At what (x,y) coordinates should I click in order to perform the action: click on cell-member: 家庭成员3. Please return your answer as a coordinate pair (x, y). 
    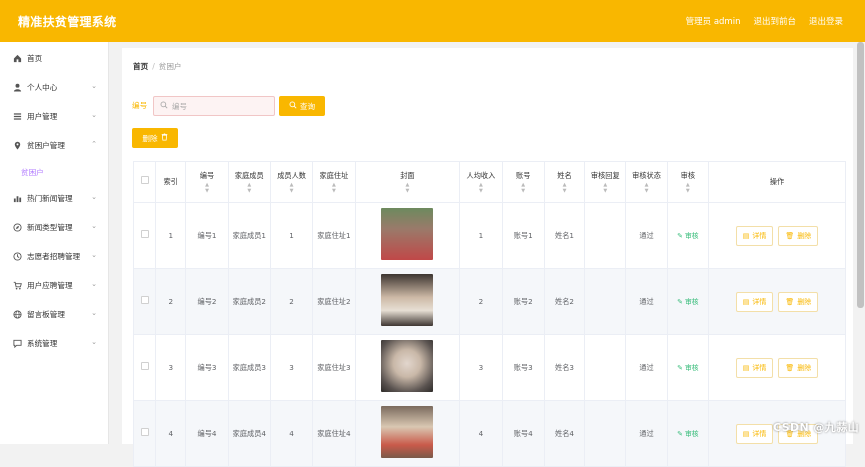
    Looking at the image, I should click on (249, 367).